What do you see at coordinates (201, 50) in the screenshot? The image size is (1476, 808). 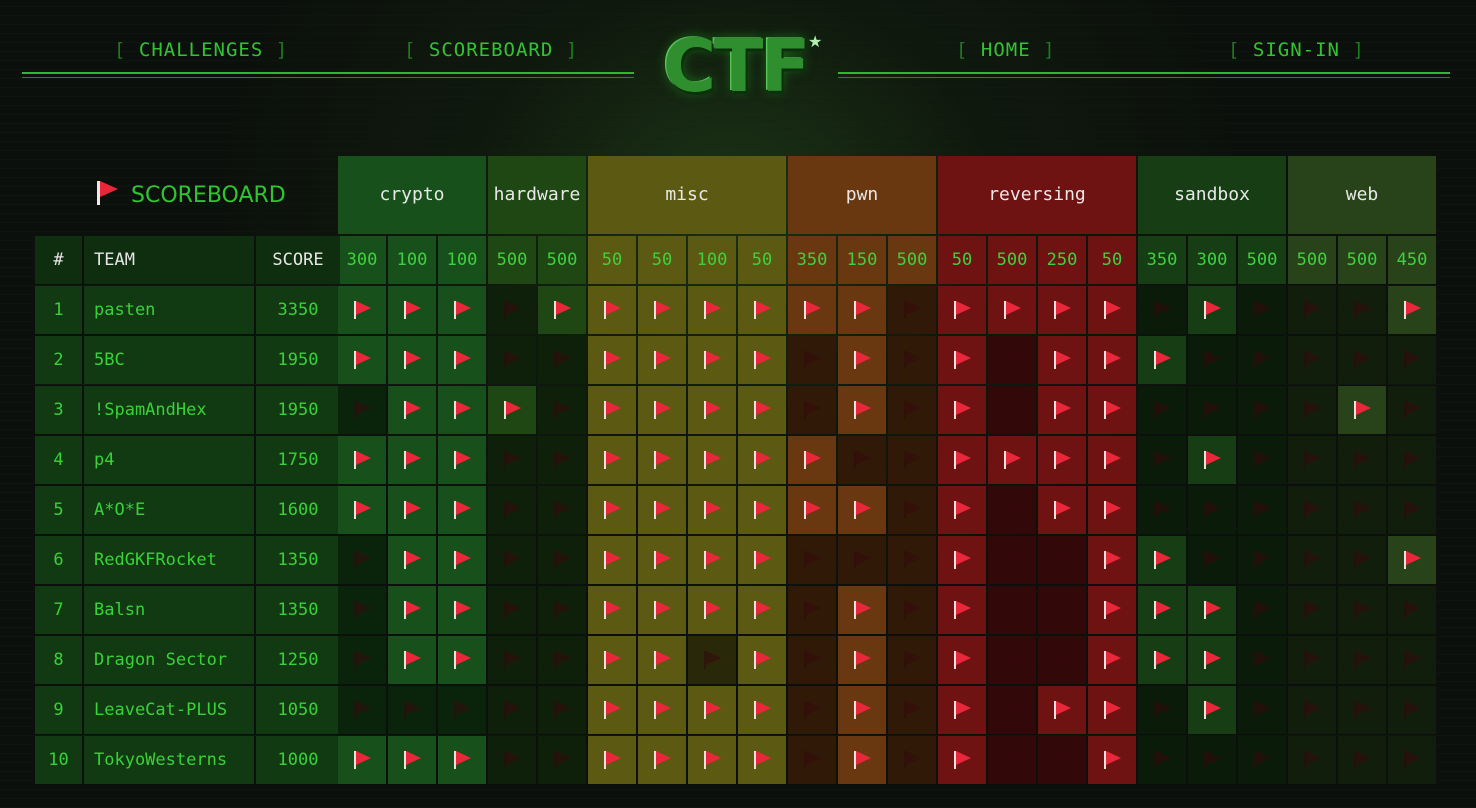 I see `nav-challenges-link: [ CHALLENGES ]` at bounding box center [201, 50].